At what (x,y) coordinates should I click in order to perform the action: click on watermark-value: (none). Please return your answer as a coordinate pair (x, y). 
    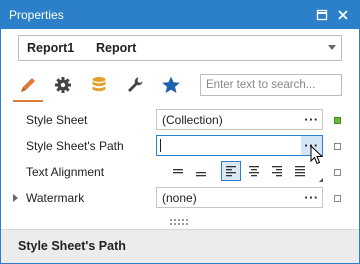
    Looking at the image, I should click on (179, 198).